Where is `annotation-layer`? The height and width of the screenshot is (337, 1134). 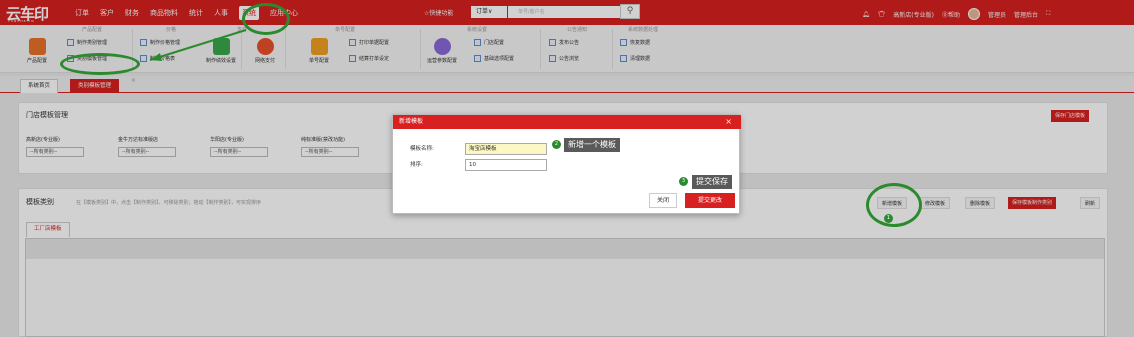 annotation-layer is located at coordinates (198, 45).